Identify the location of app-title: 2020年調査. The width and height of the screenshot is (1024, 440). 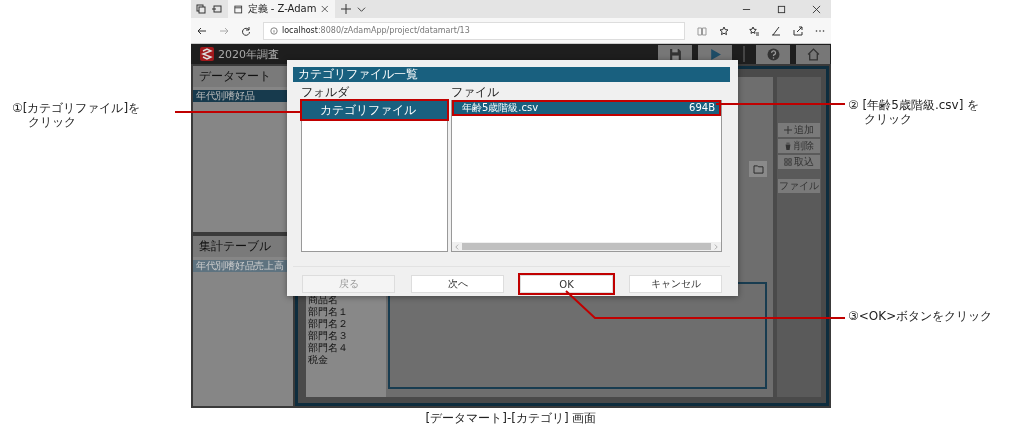
(248, 54).